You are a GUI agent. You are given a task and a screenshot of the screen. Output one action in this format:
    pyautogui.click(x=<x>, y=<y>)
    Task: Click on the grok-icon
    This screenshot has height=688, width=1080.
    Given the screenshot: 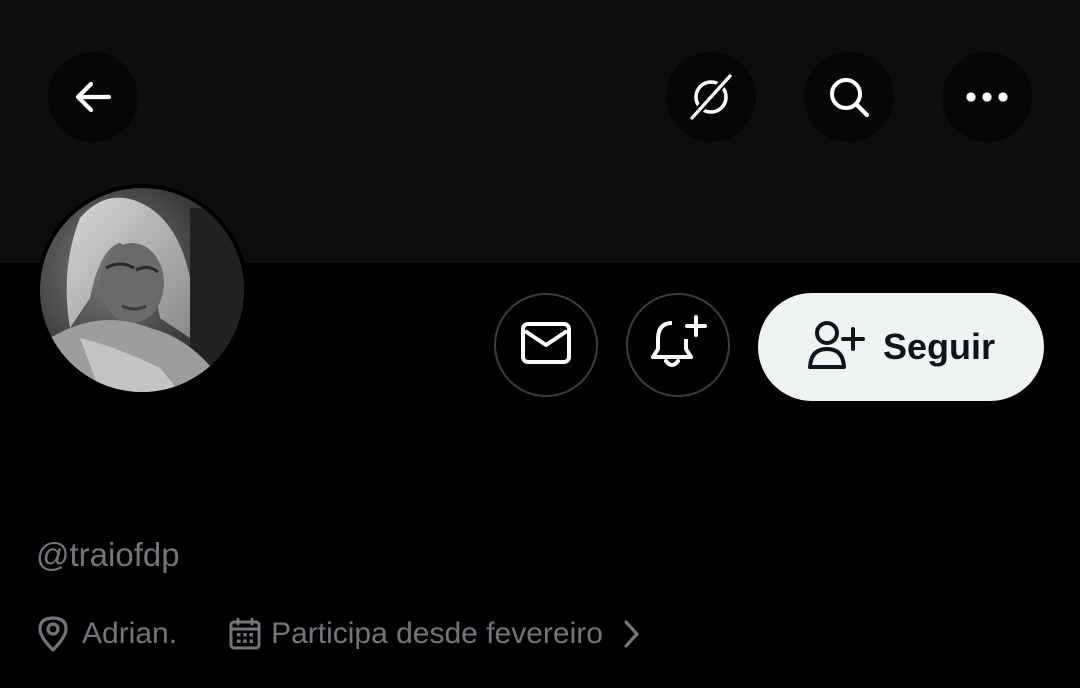 What is the action you would take?
    pyautogui.click(x=711, y=97)
    